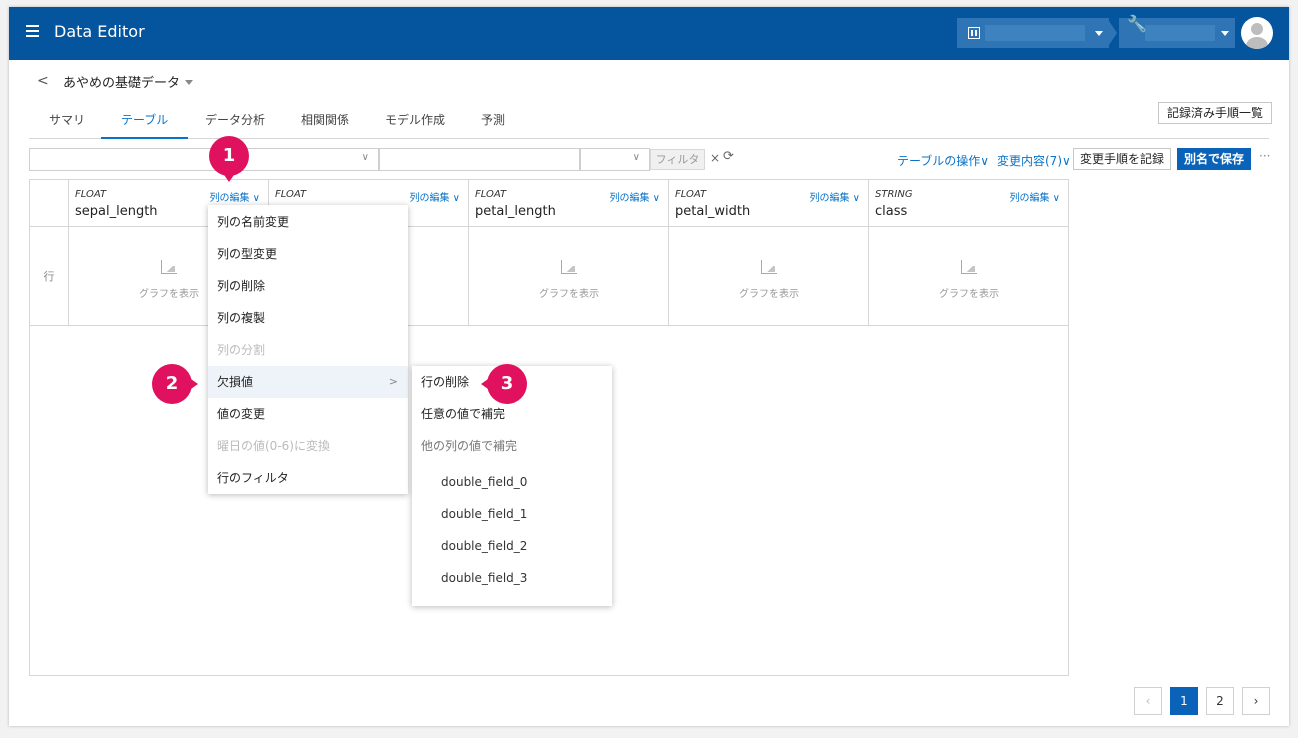  I want to click on submenu-field-option: double_field_0, so click(512, 482).